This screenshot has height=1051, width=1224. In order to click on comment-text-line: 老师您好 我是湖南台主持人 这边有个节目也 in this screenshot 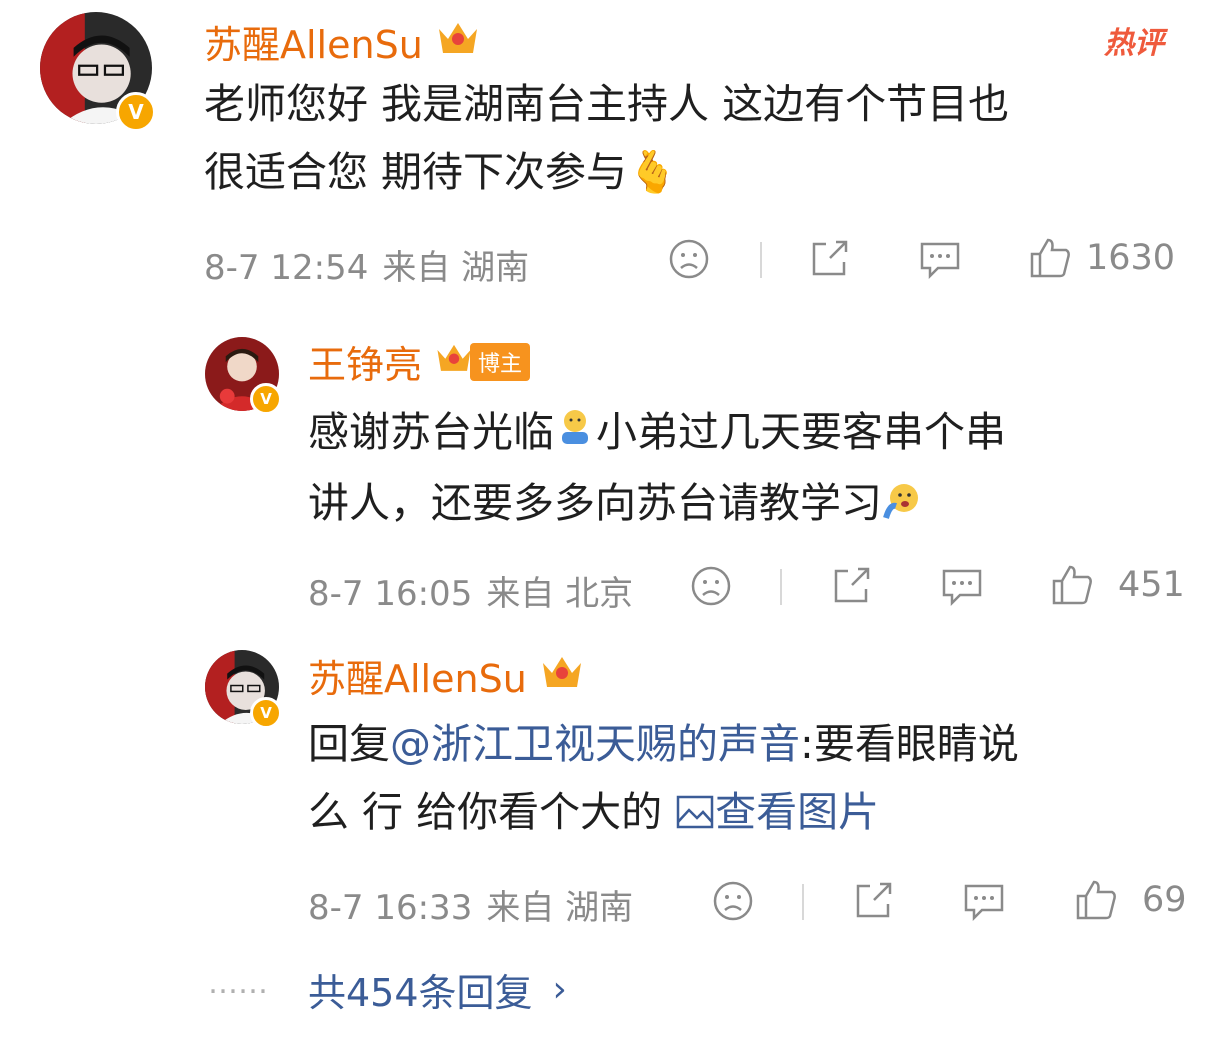, I will do `click(607, 104)`.